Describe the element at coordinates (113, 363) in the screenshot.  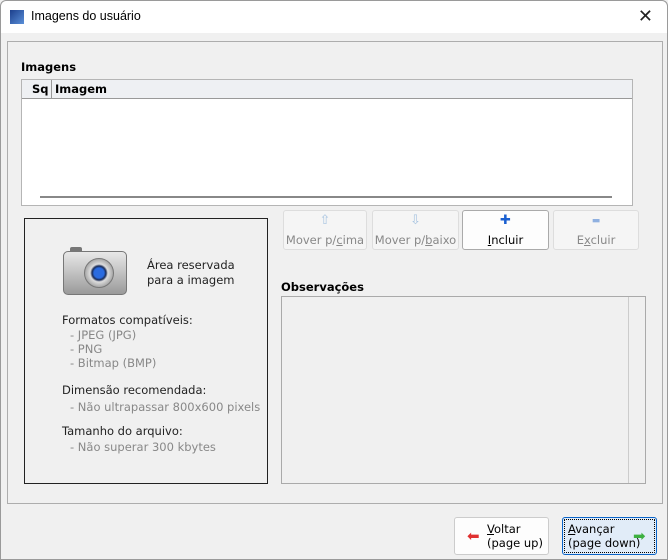
I see `format-item: - Bitmap (BMP)` at that location.